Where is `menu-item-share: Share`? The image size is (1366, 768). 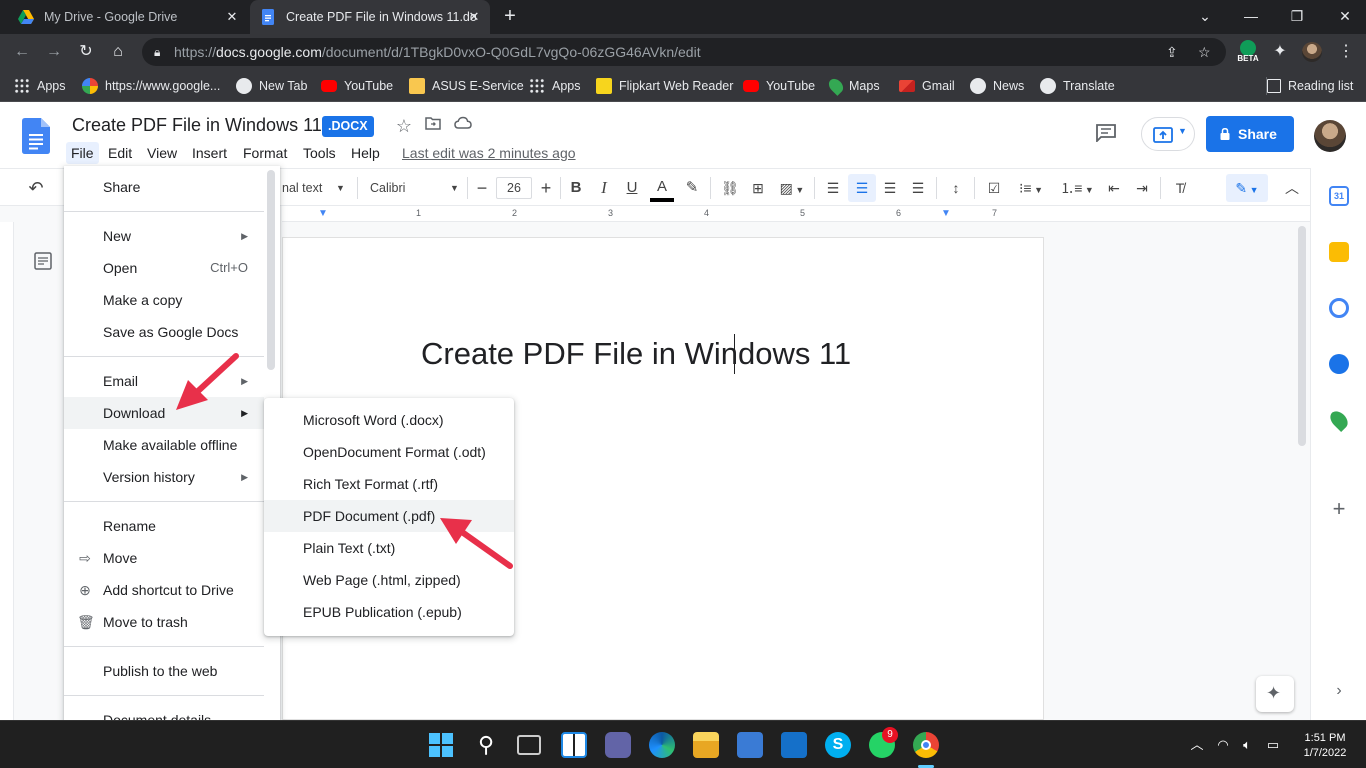 menu-item-share: Share is located at coordinates (164, 187).